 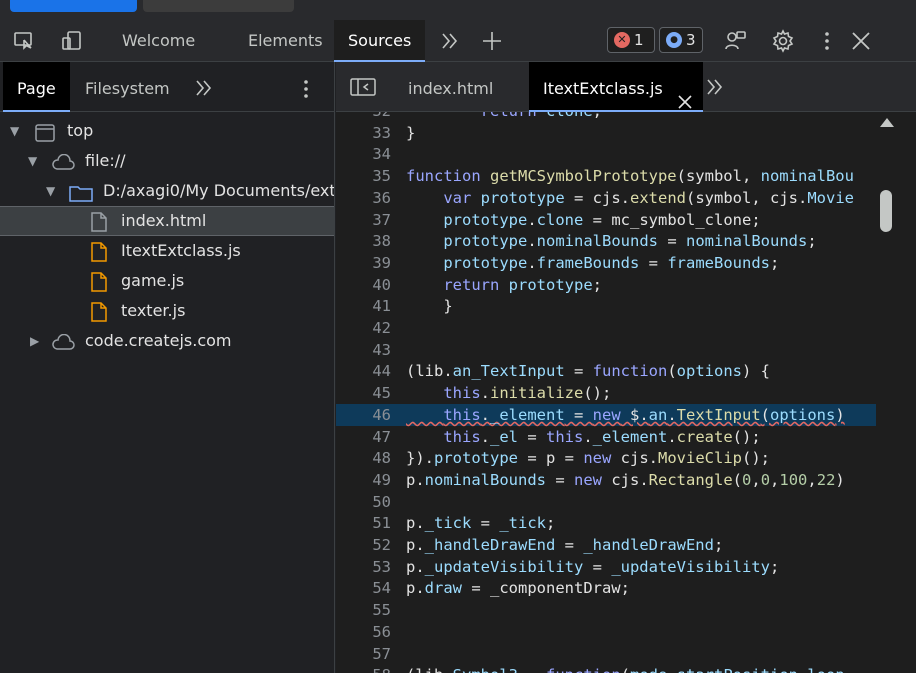 I want to click on caret-right-icon: ▶, so click(x=37, y=341).